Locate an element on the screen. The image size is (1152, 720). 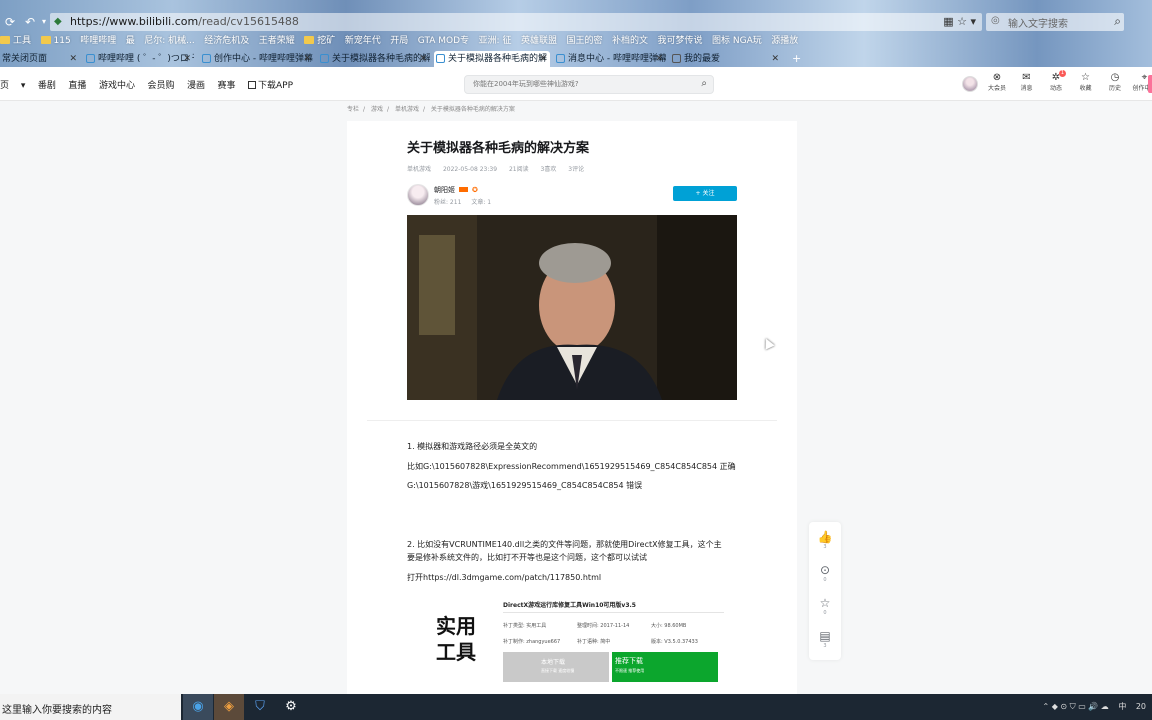
bookmark-item: 源播放 is located at coordinates (784, 41).